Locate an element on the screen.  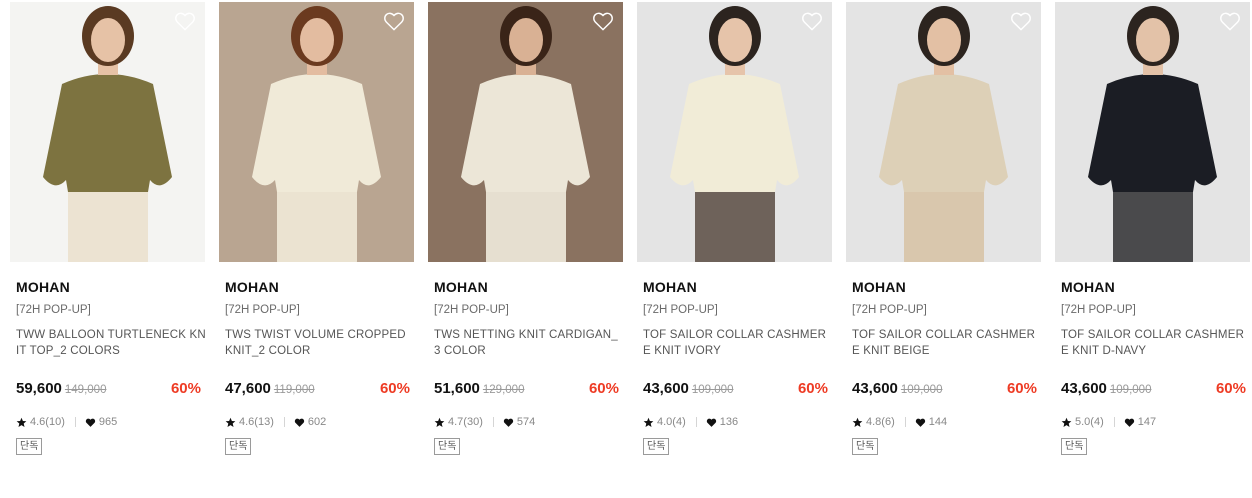
original-price: 119,000 is located at coordinates (294, 390).